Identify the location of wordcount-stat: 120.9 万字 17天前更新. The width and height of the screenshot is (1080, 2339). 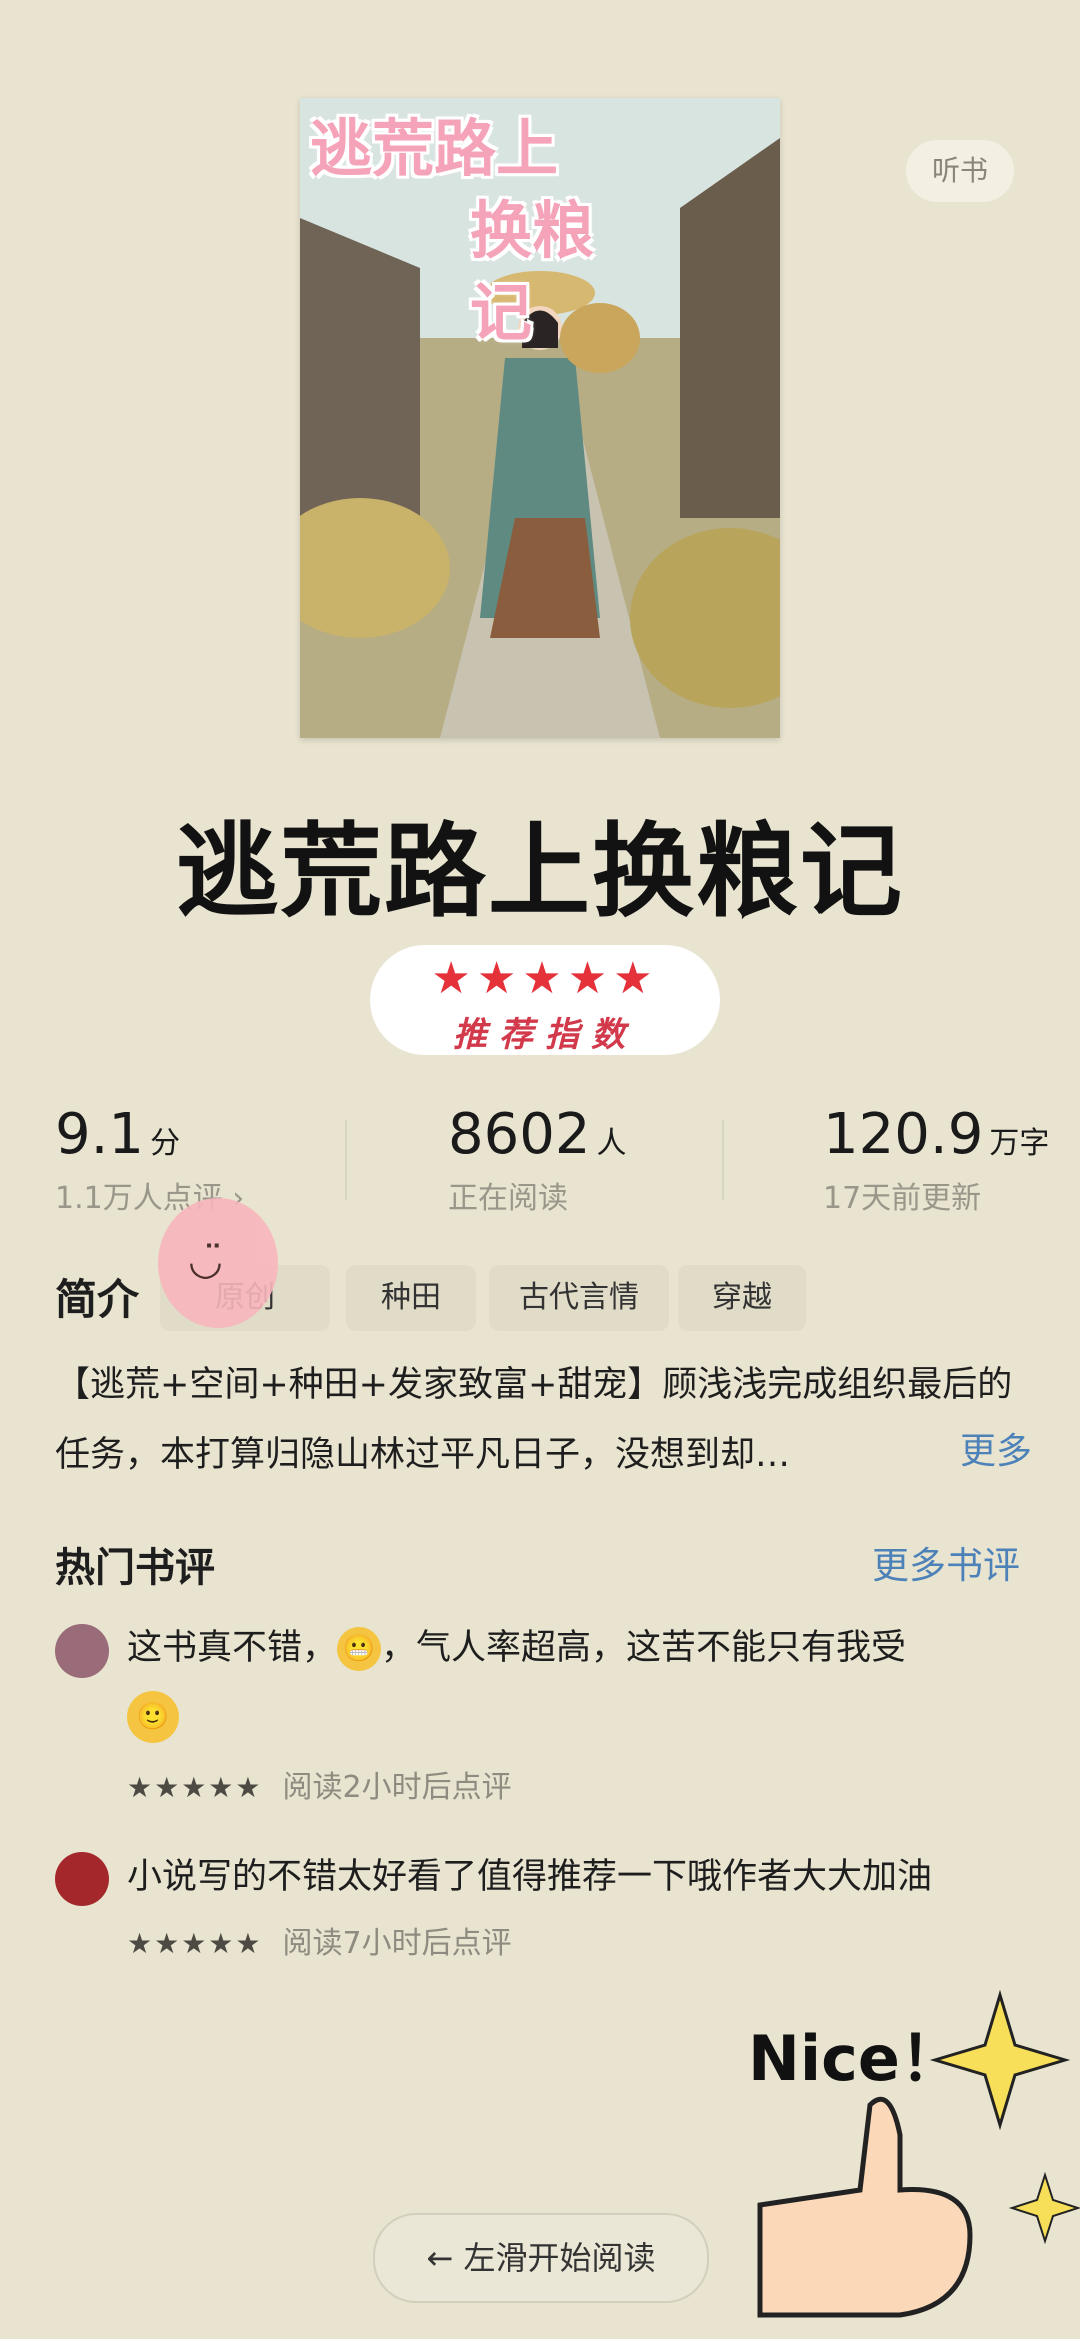
(951, 1159).